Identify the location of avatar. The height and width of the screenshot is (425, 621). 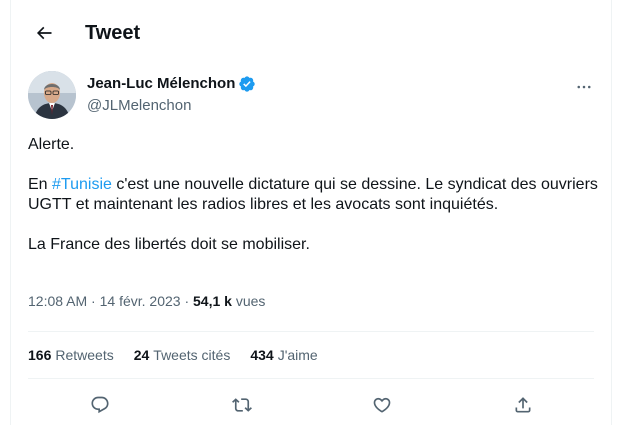
(52, 95).